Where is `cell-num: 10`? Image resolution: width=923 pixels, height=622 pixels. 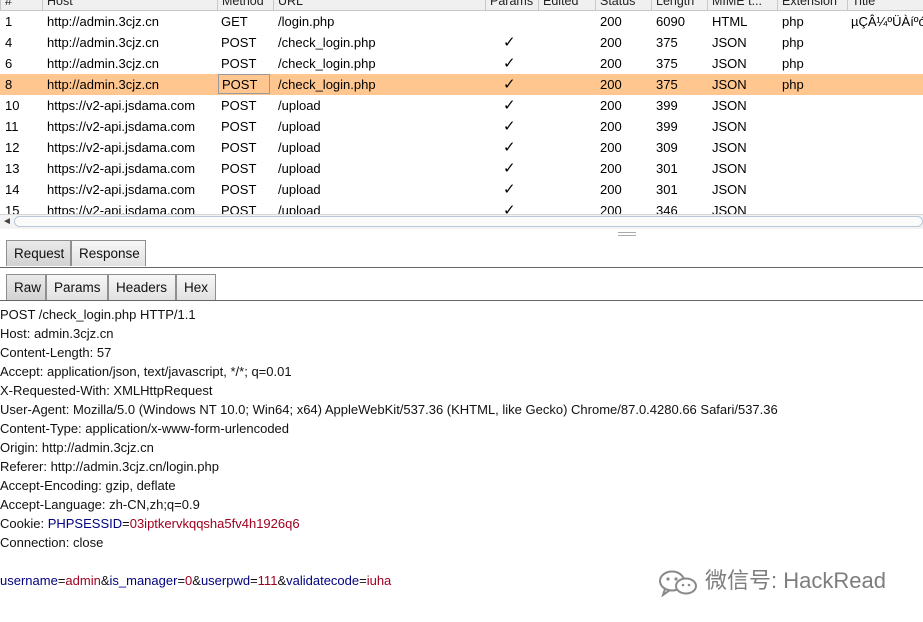 cell-num: 10 is located at coordinates (12, 105).